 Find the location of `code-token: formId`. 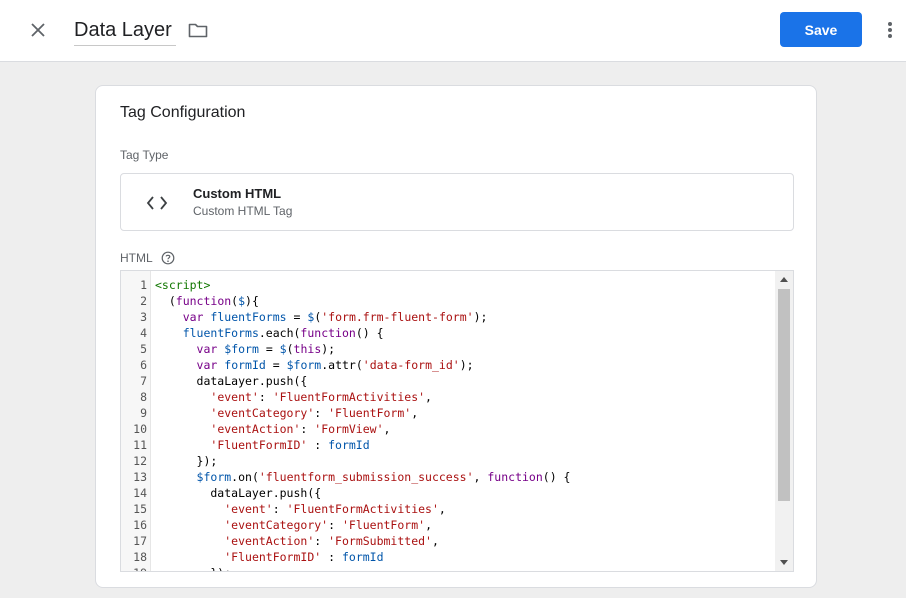

code-token: formId is located at coordinates (349, 445).